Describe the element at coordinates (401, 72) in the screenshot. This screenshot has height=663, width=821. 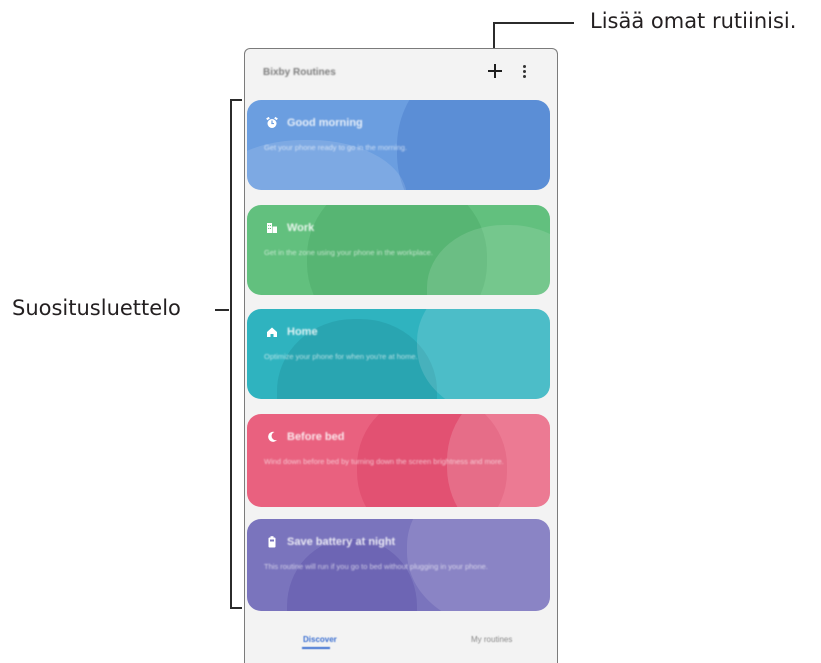
I see `app-header: Bixby Routines` at that location.